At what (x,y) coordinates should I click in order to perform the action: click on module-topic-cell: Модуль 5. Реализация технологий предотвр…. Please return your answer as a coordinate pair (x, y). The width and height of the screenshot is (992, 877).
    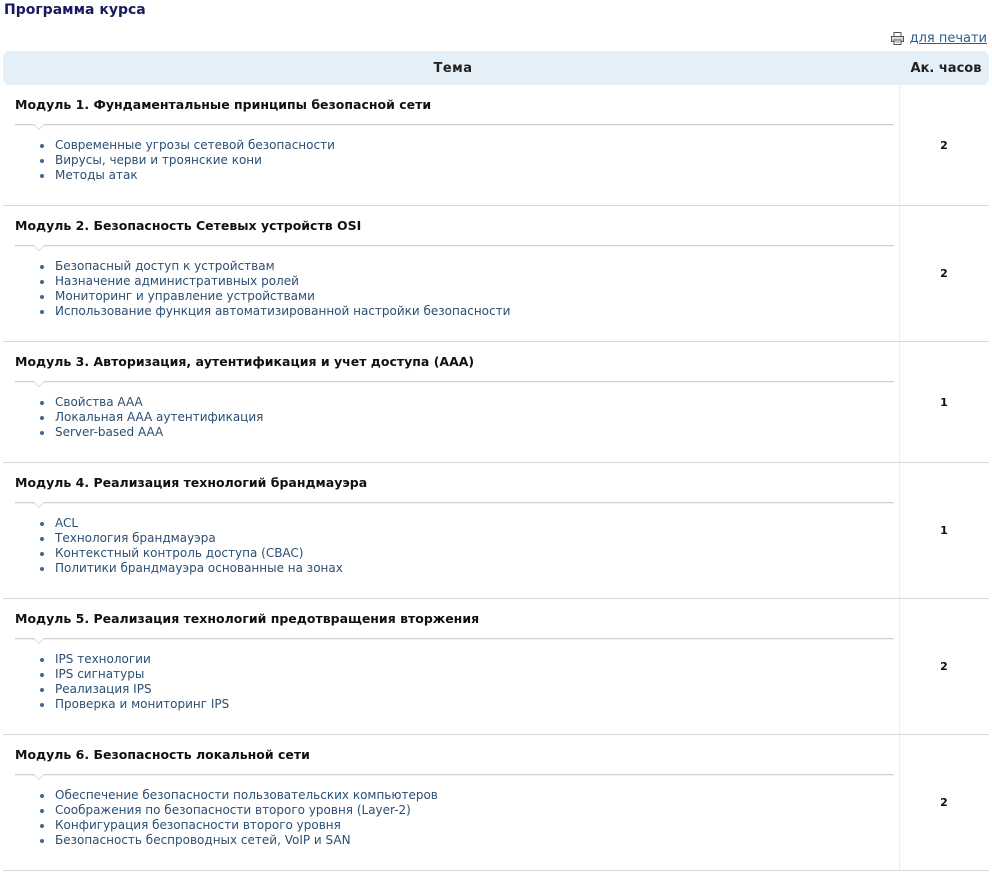
    Looking at the image, I should click on (451, 666).